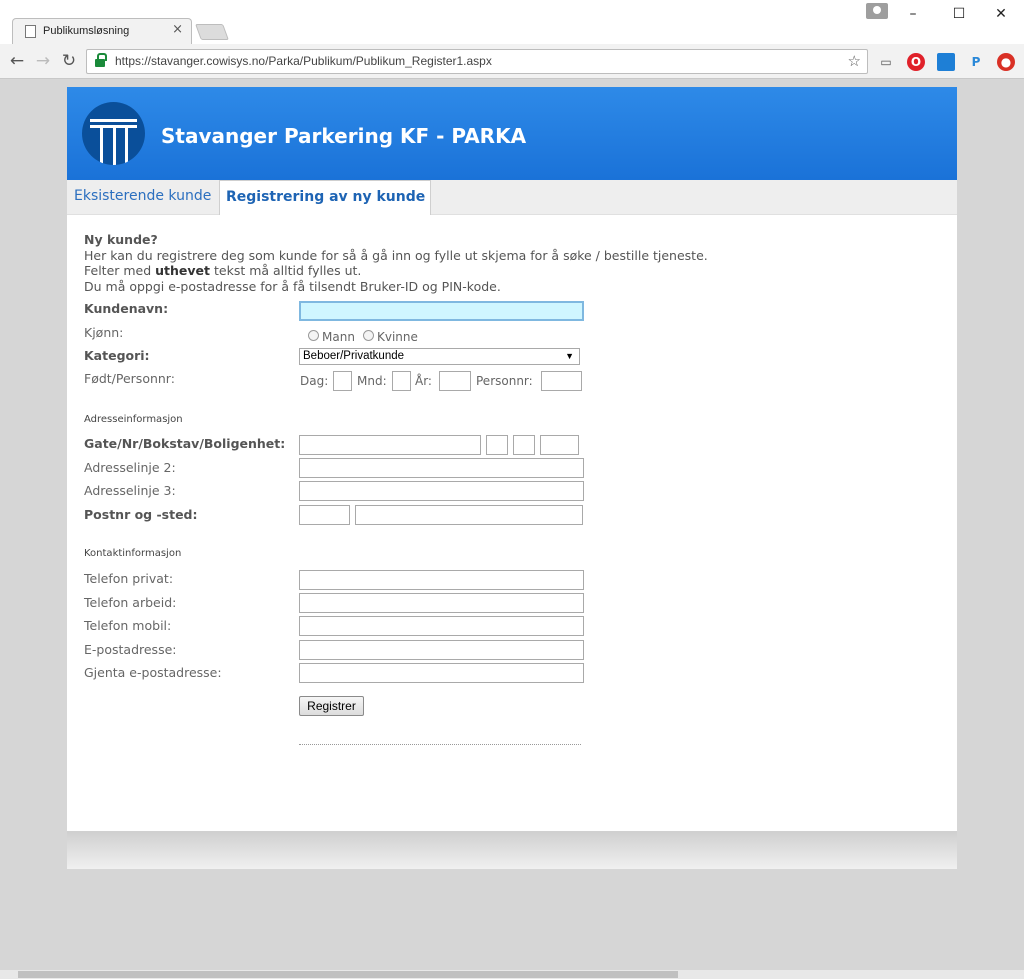  I want to click on epost-label: E-postadresse:, so click(130, 649).